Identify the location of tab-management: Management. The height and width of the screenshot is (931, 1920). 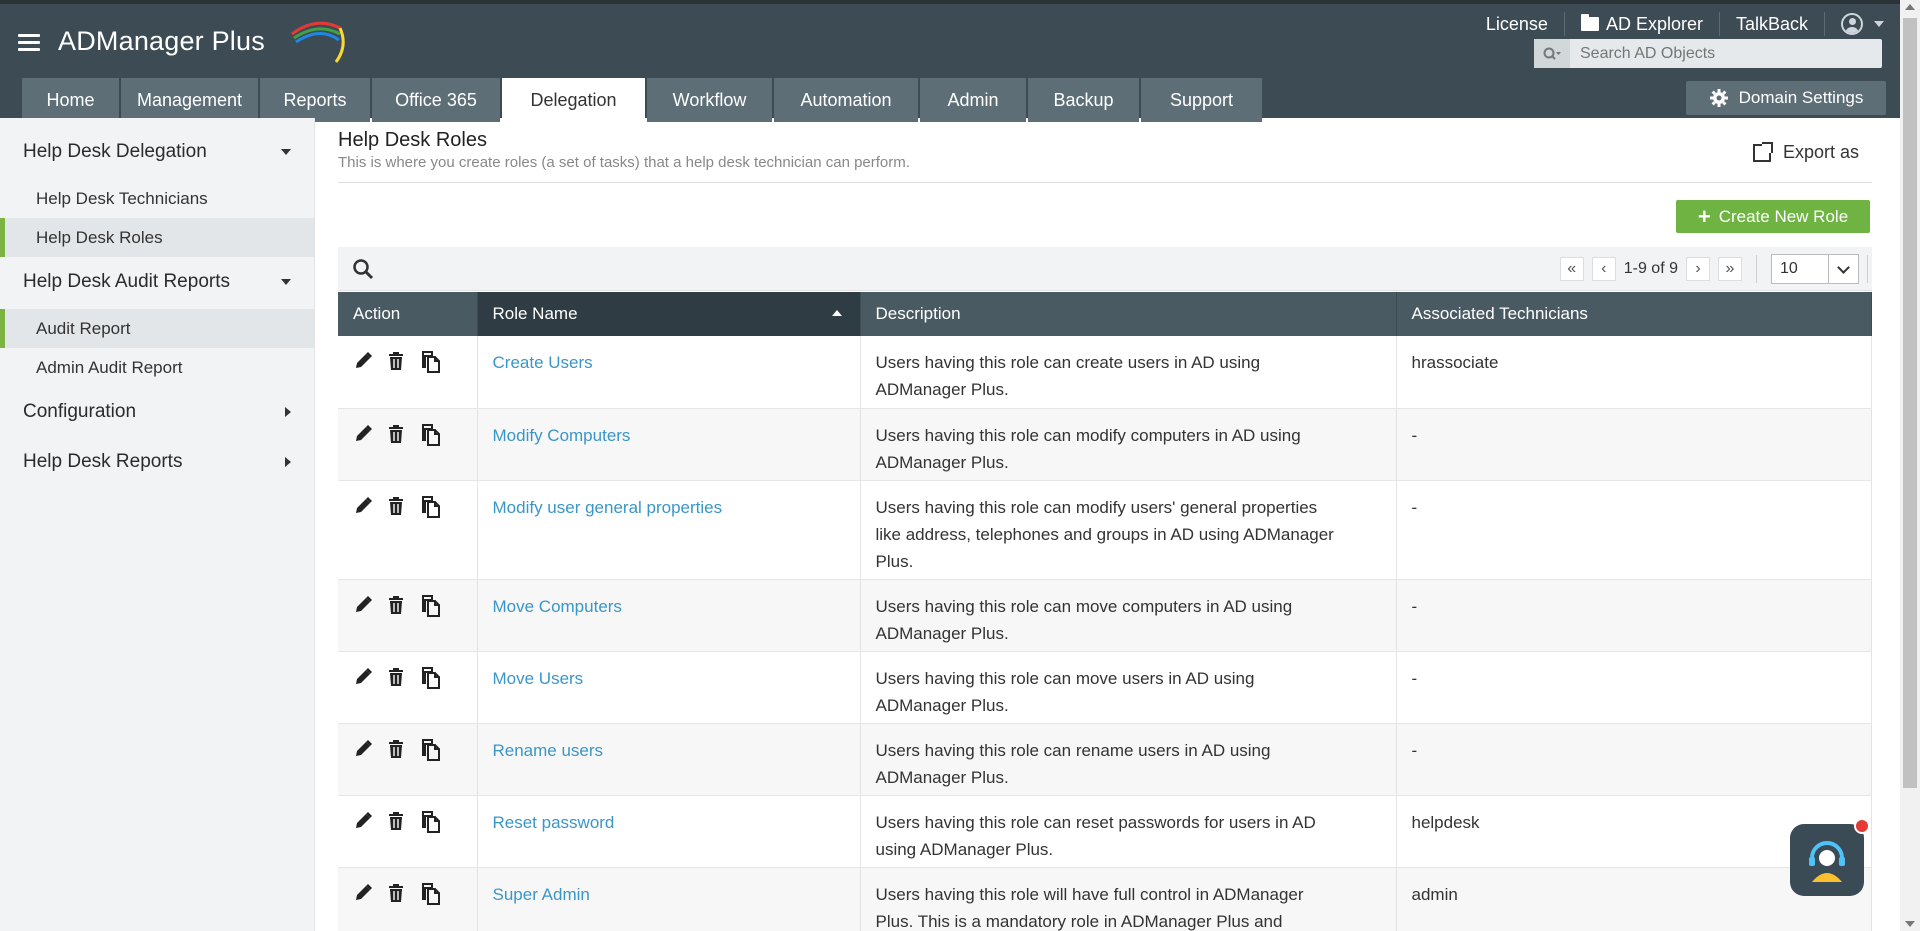
(189, 100).